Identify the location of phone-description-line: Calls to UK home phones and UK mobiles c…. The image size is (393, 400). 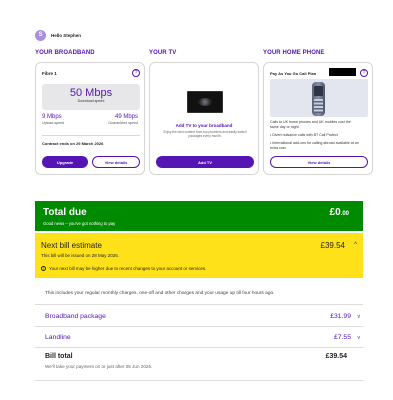
(310, 122).